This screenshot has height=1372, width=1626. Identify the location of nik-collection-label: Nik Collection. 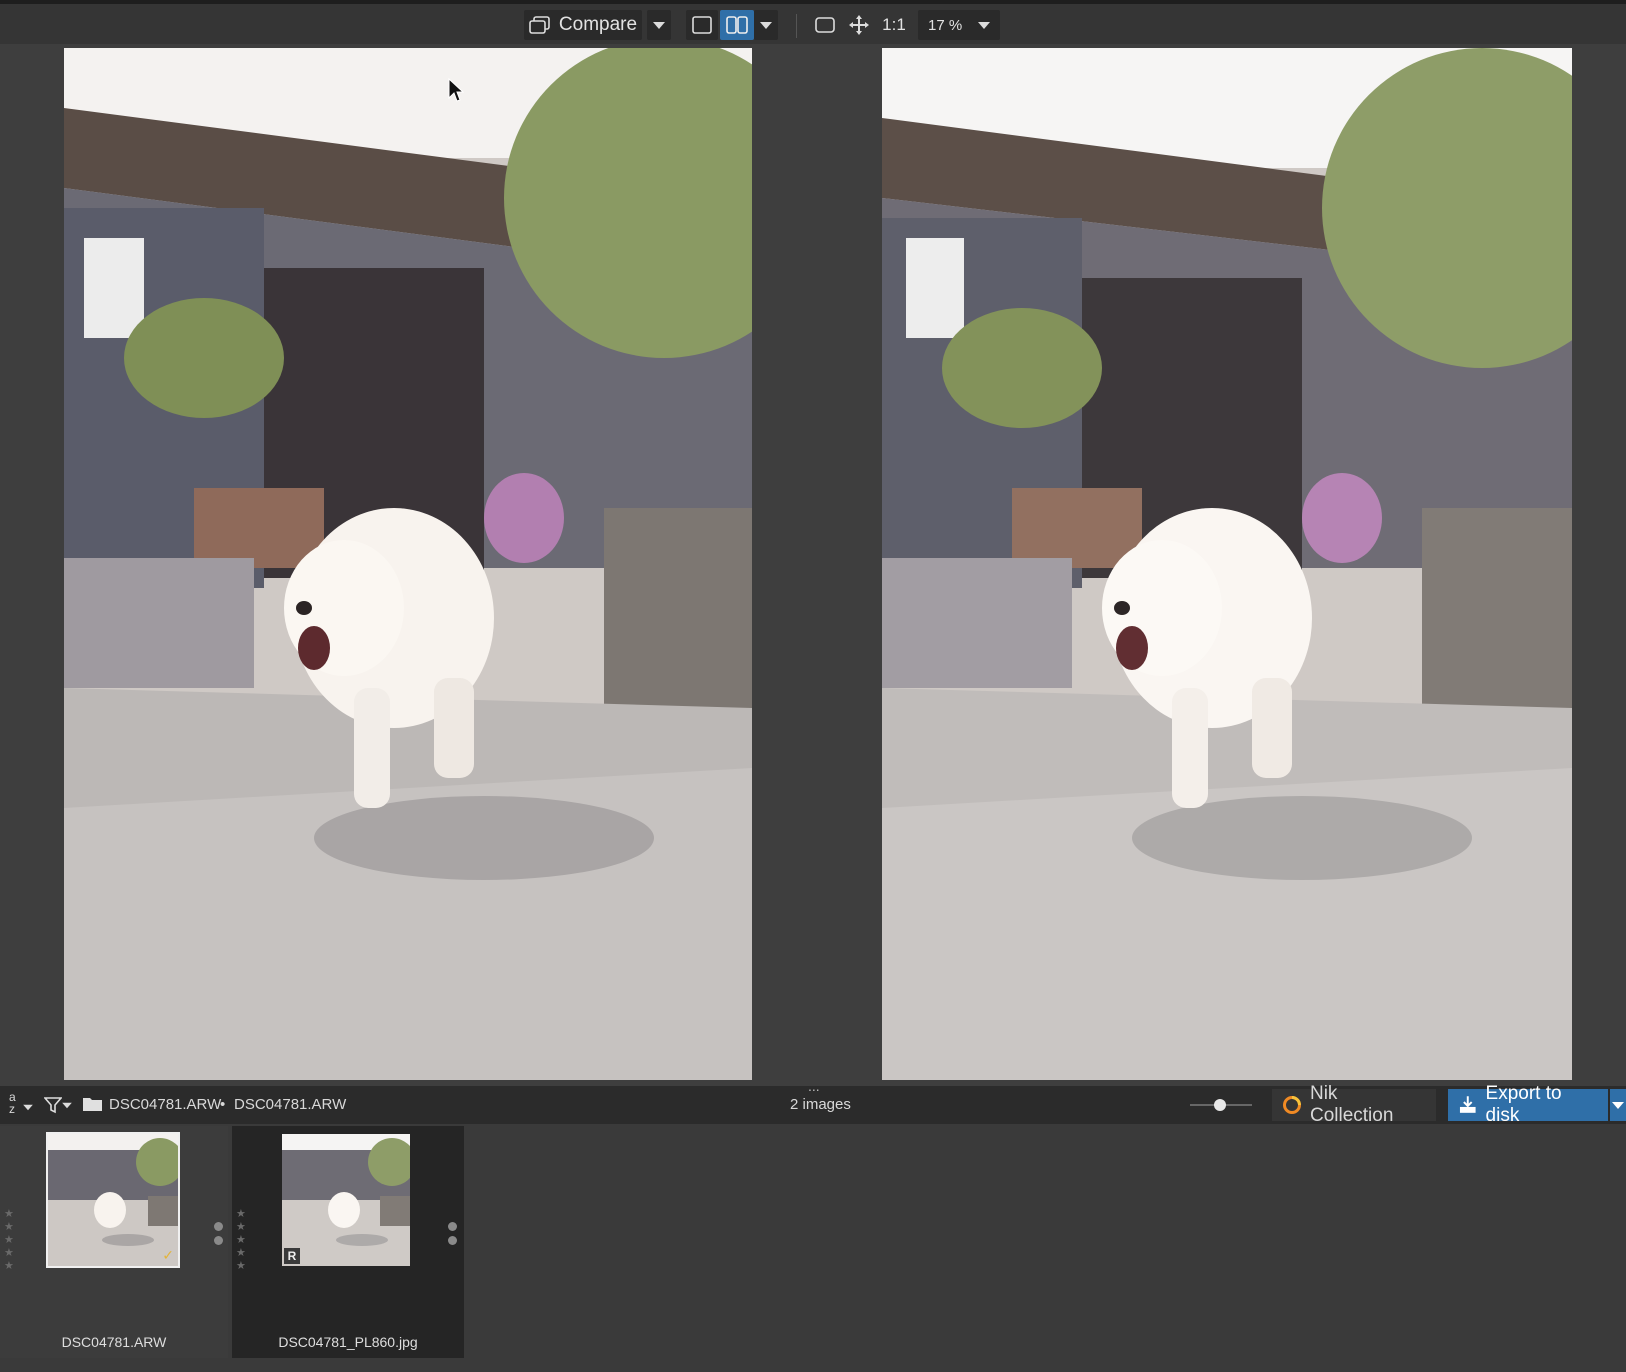
(1351, 1104).